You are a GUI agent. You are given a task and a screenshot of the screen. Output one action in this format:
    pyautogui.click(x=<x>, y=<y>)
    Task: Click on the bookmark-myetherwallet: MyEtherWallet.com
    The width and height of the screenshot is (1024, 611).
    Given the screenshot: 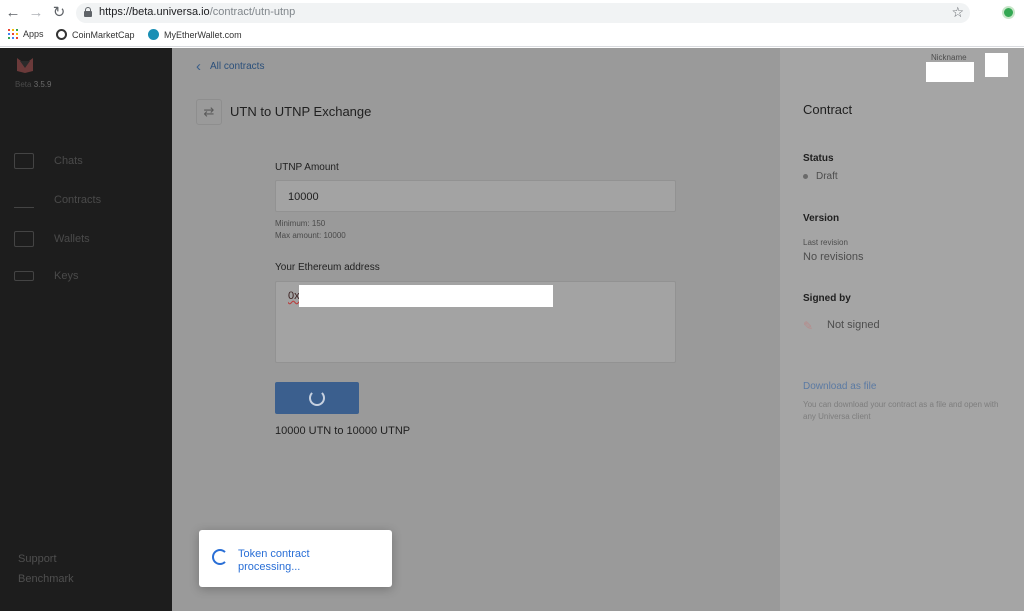 What is the action you would take?
    pyautogui.click(x=195, y=34)
    